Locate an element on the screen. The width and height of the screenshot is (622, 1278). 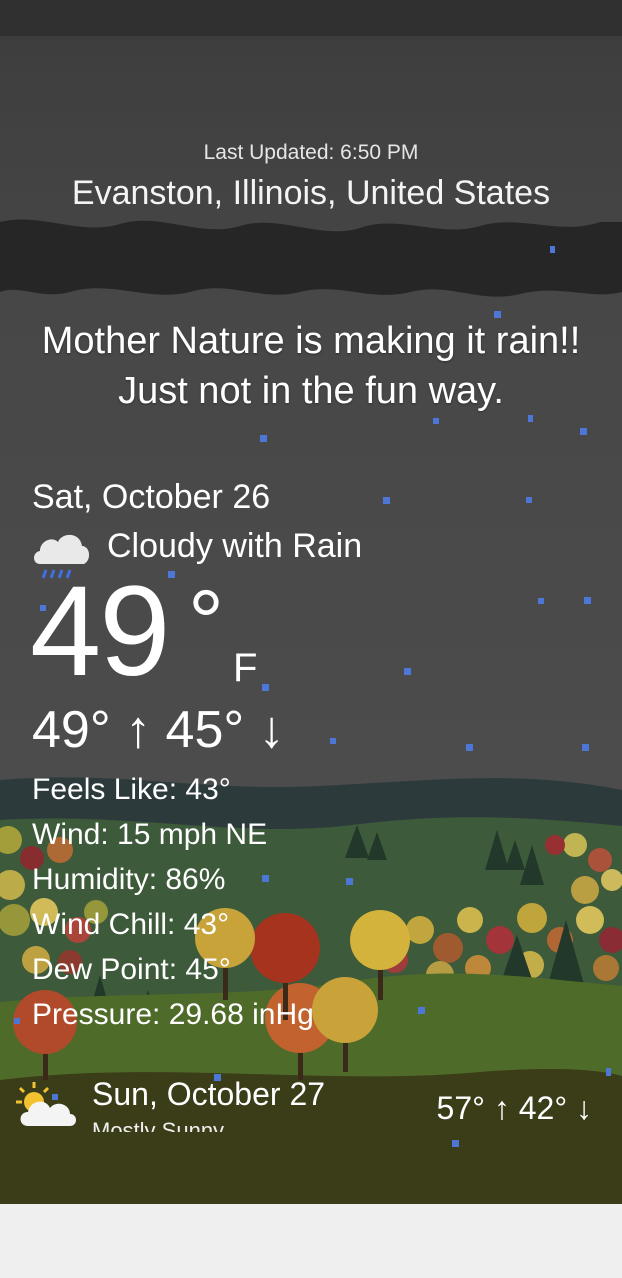
forecast-condition: Mostly Sunny is located at coordinates (158, 1125).